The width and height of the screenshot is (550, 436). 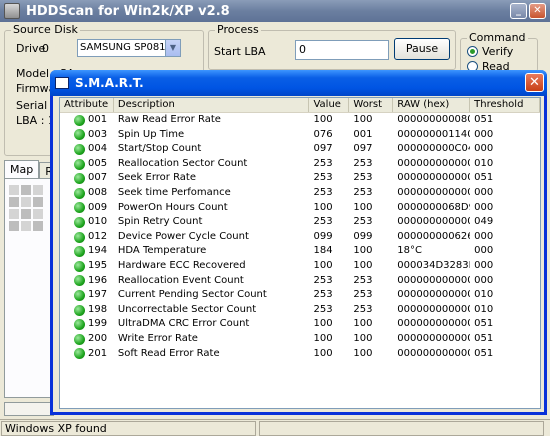 What do you see at coordinates (181, 265) in the screenshot?
I see `description-cell: Hardware ECC Recovered` at bounding box center [181, 265].